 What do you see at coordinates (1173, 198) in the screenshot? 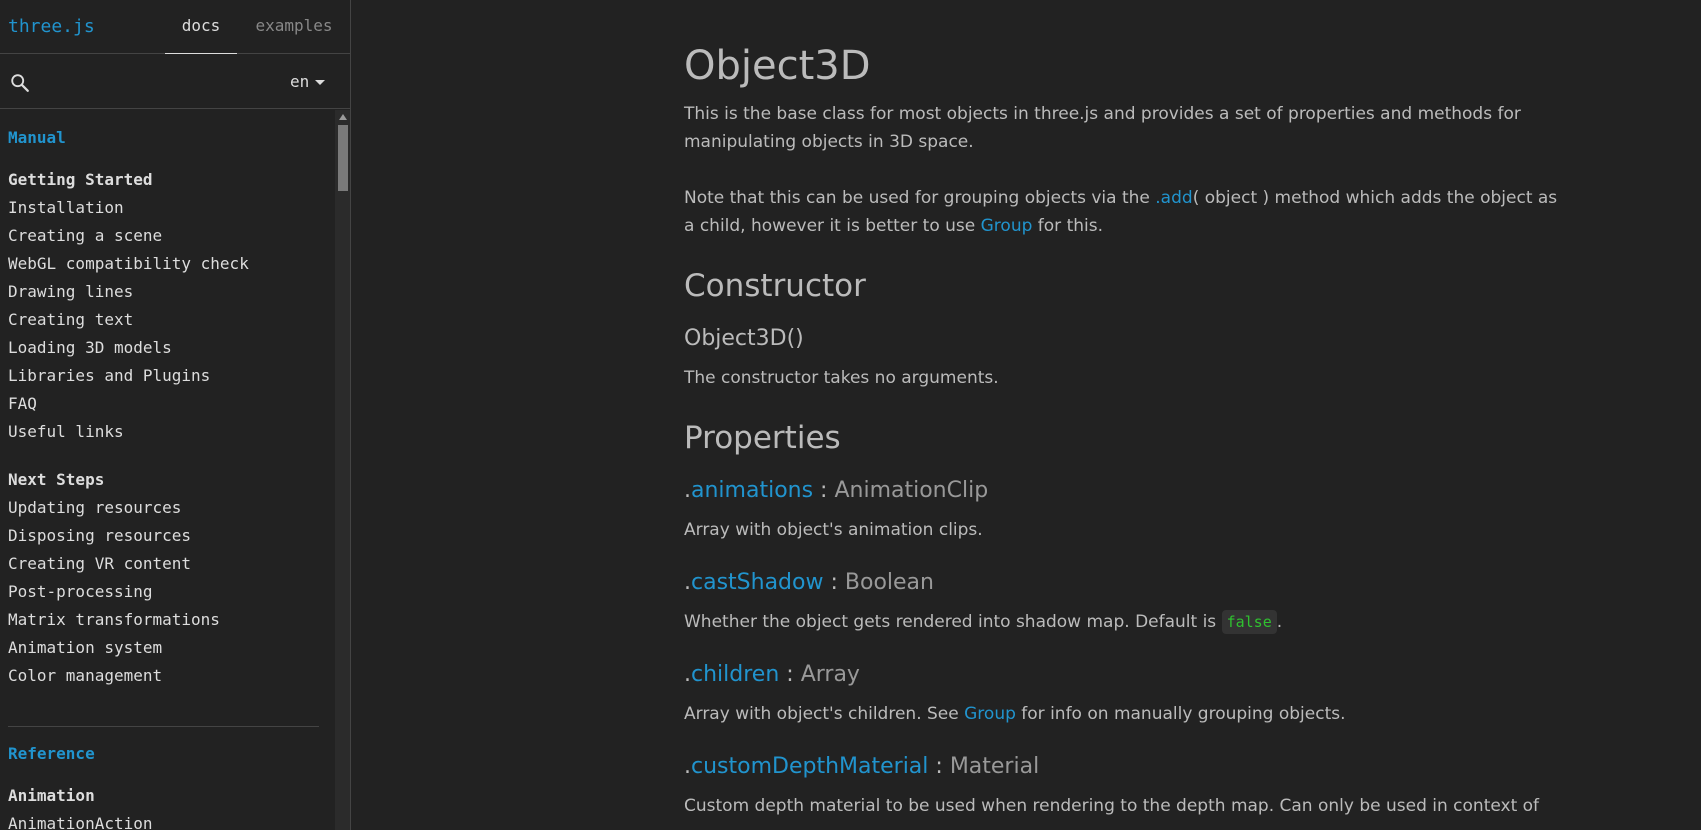
I see `add-method-link: .add` at bounding box center [1173, 198].